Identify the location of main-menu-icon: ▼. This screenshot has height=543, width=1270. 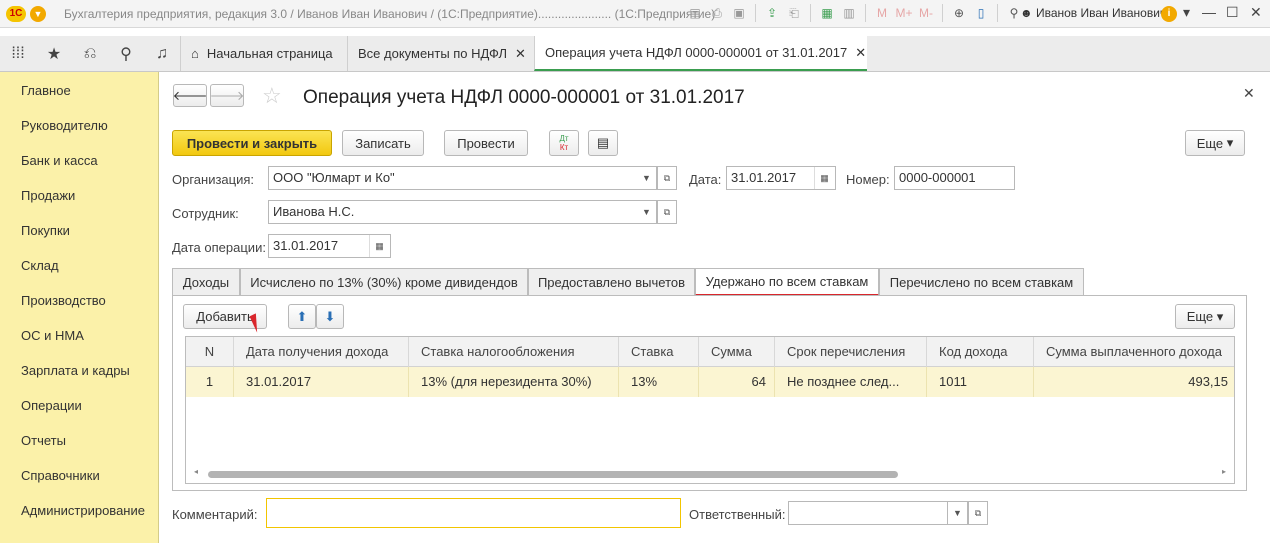
(38, 13).